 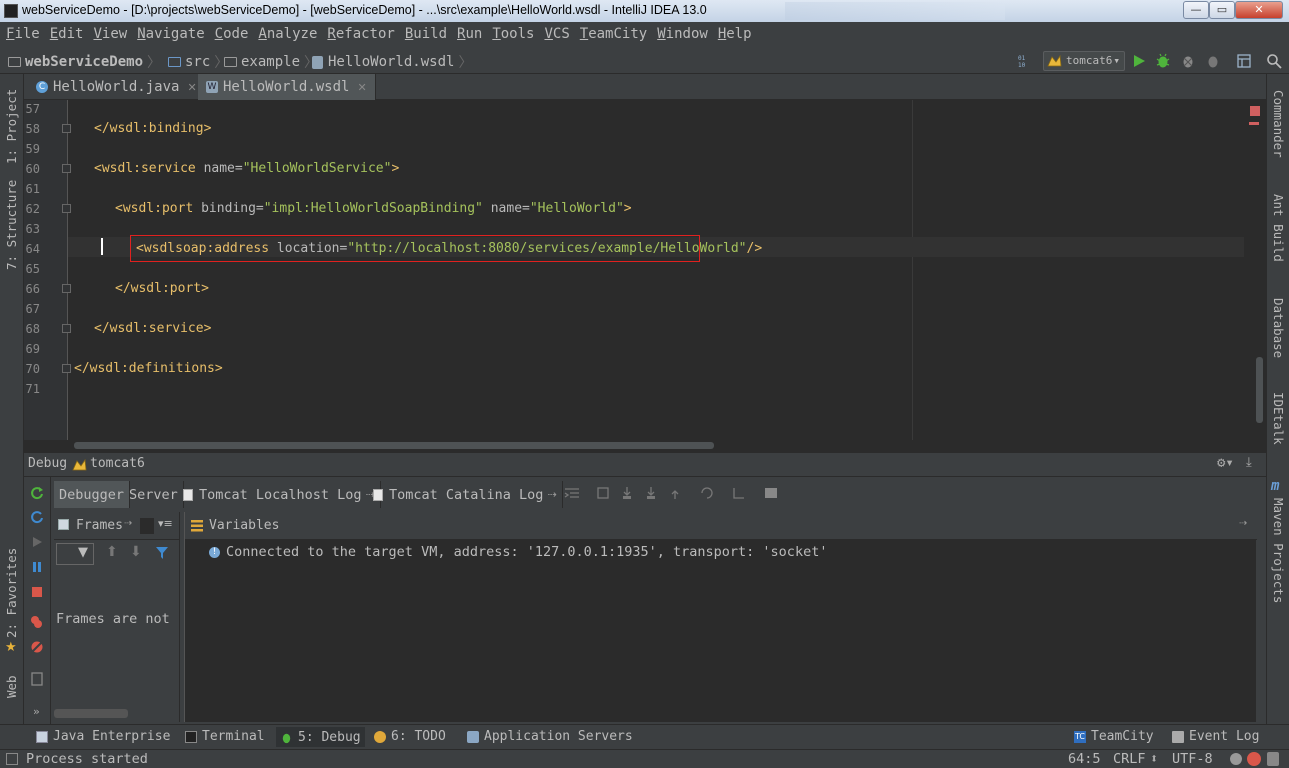 What do you see at coordinates (287, 34) in the screenshot?
I see `menu-analyze: Analyze` at bounding box center [287, 34].